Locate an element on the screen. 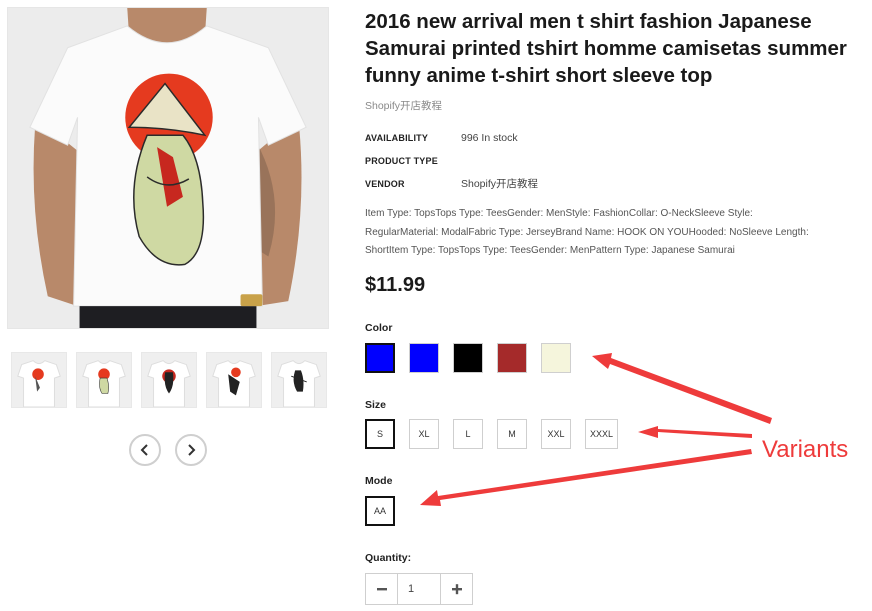  size-option-xxl: XXL is located at coordinates (556, 434).